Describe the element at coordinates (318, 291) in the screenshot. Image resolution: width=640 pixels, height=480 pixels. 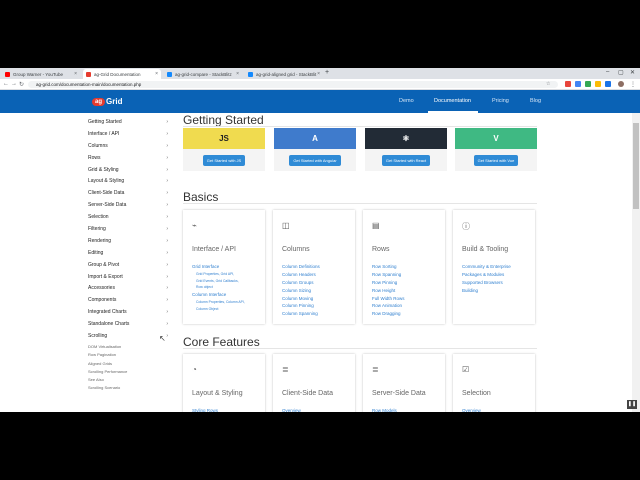
I see `card-link: Column Sizing` at that location.